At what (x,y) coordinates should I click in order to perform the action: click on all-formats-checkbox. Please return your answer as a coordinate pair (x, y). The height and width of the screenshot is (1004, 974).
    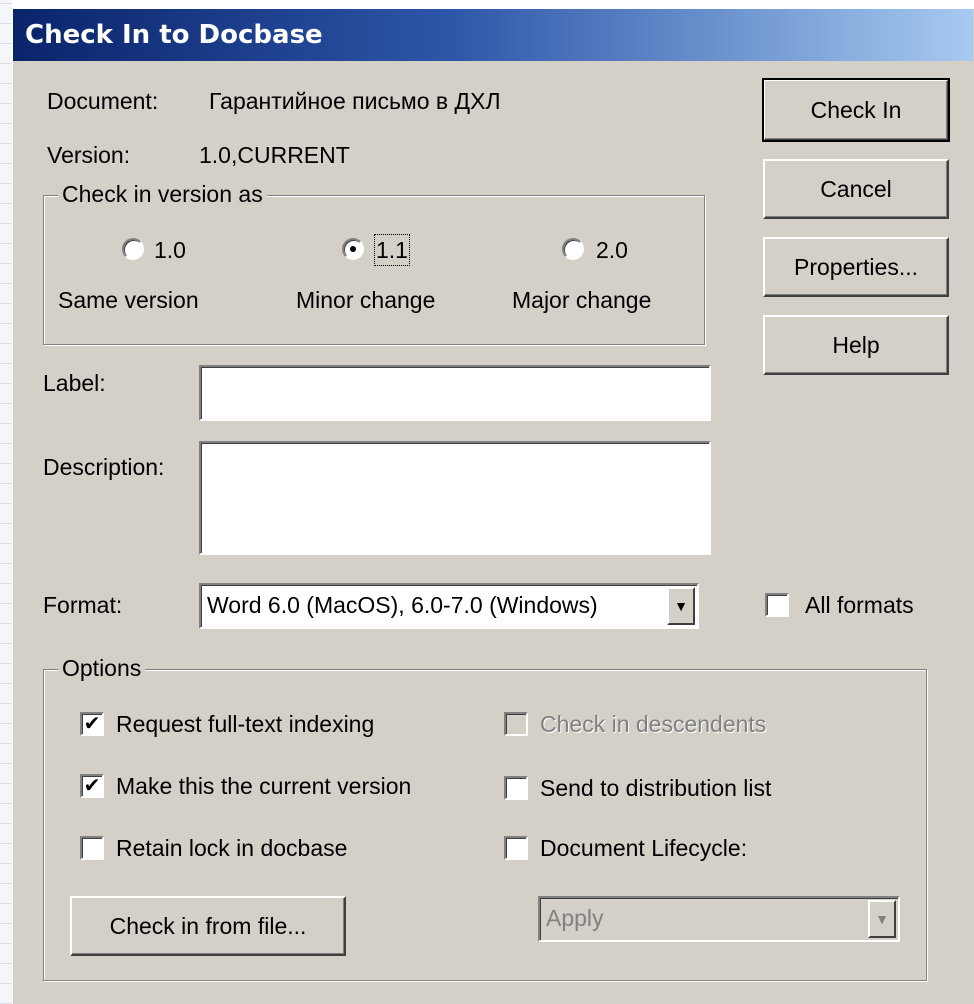
    Looking at the image, I should click on (777, 605).